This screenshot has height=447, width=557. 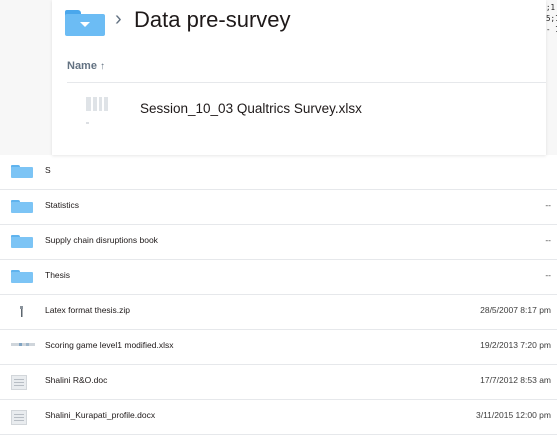 I want to click on sort-ascending-icon: ↑, so click(x=102, y=66).